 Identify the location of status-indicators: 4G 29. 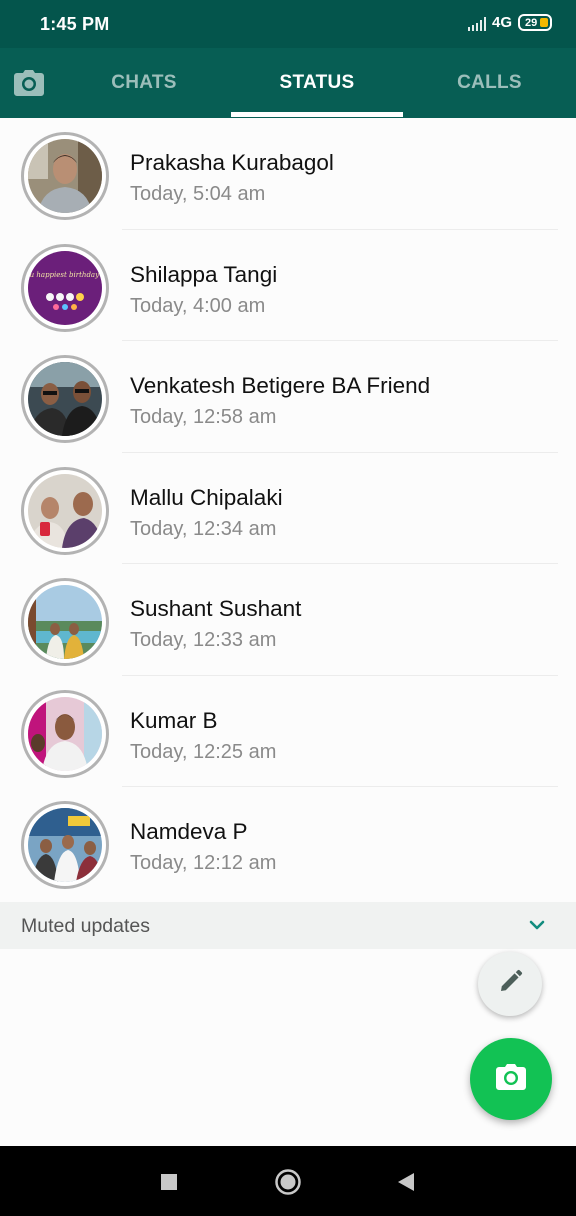
(509, 22).